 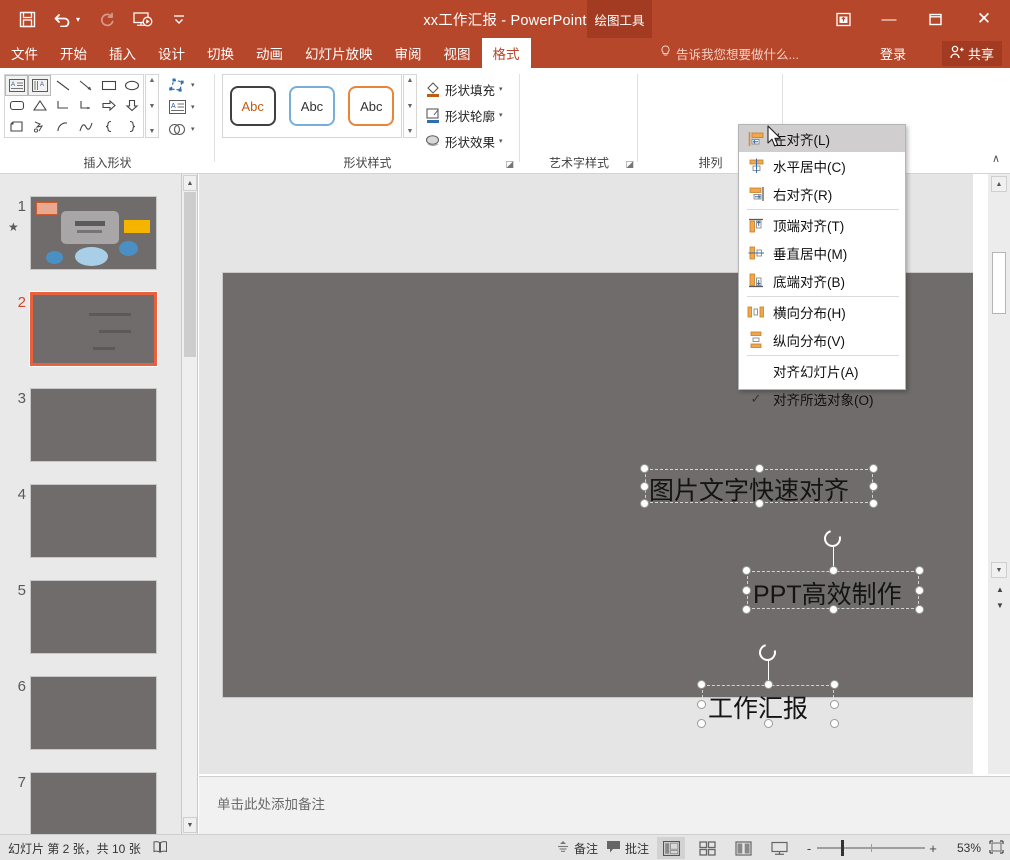 I want to click on handle-s, so click(x=759, y=503).